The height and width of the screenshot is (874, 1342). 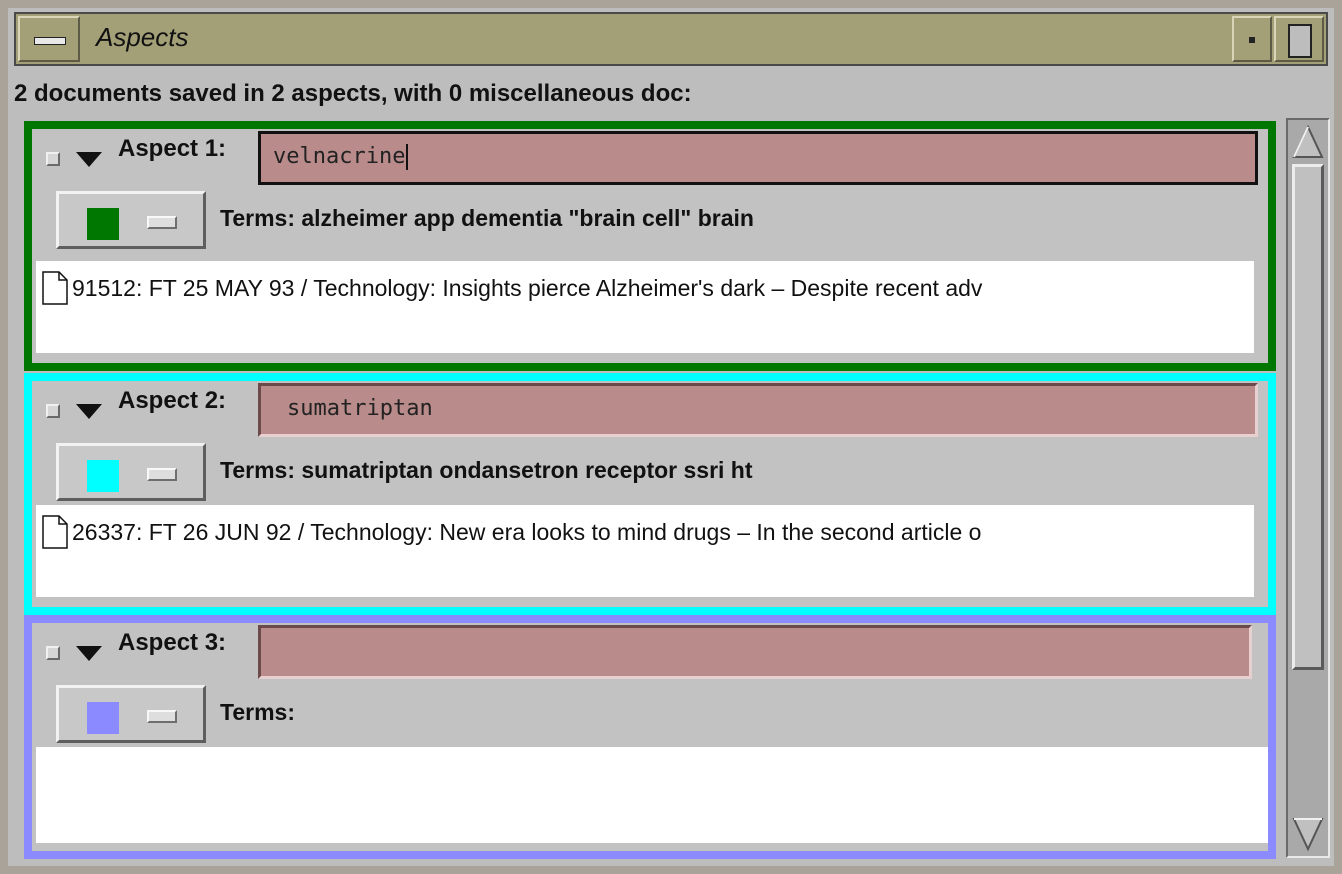 I want to click on text-cursor, so click(x=407, y=157).